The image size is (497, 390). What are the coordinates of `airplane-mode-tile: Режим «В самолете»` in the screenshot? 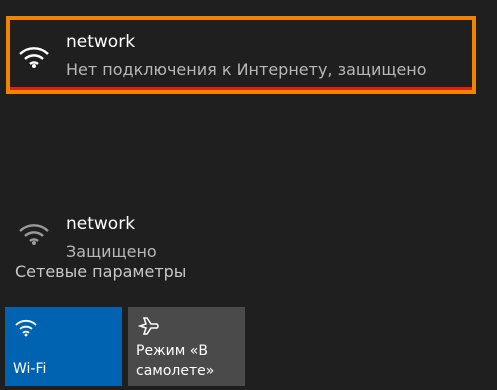 It's located at (186, 346).